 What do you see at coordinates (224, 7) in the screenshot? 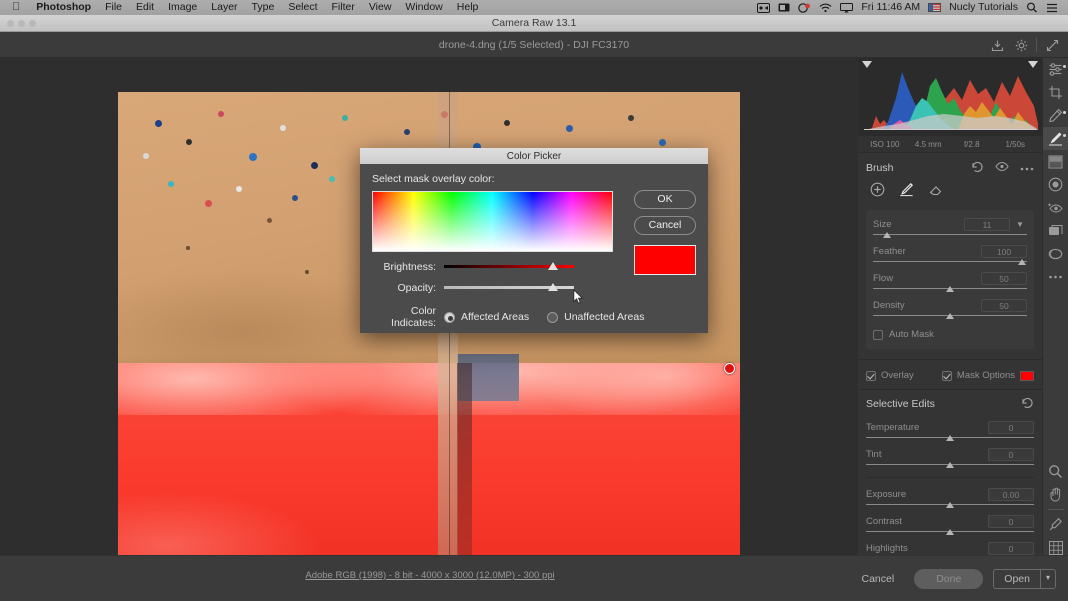
I see `menu-item-layer: Layer` at bounding box center [224, 7].